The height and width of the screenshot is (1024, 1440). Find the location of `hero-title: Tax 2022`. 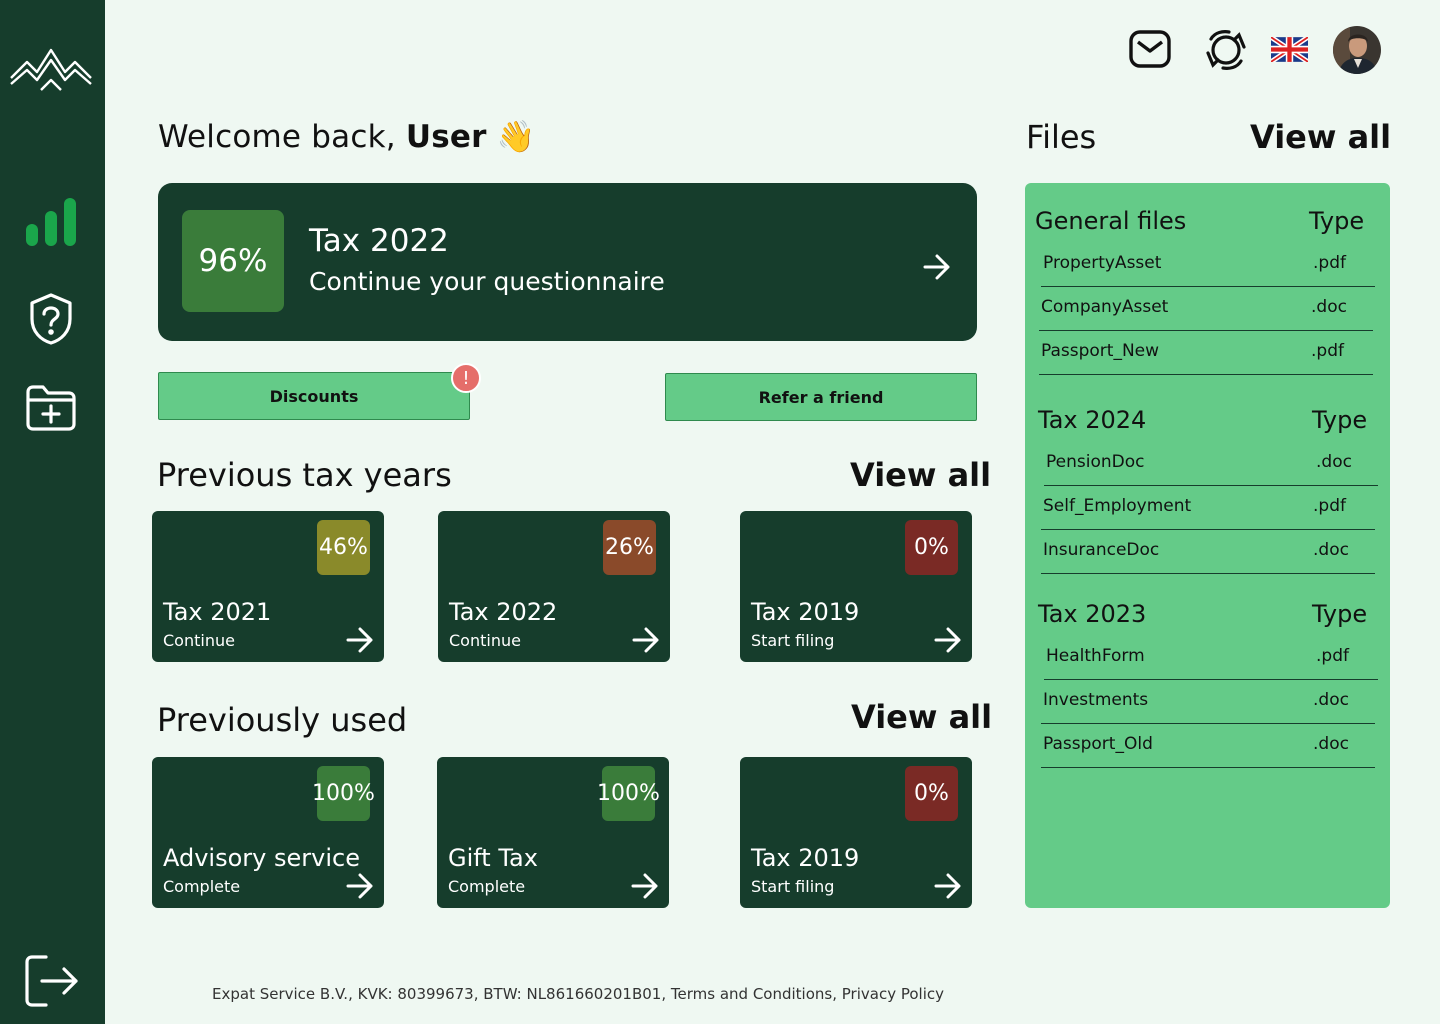

hero-title: Tax 2022 is located at coordinates (379, 241).